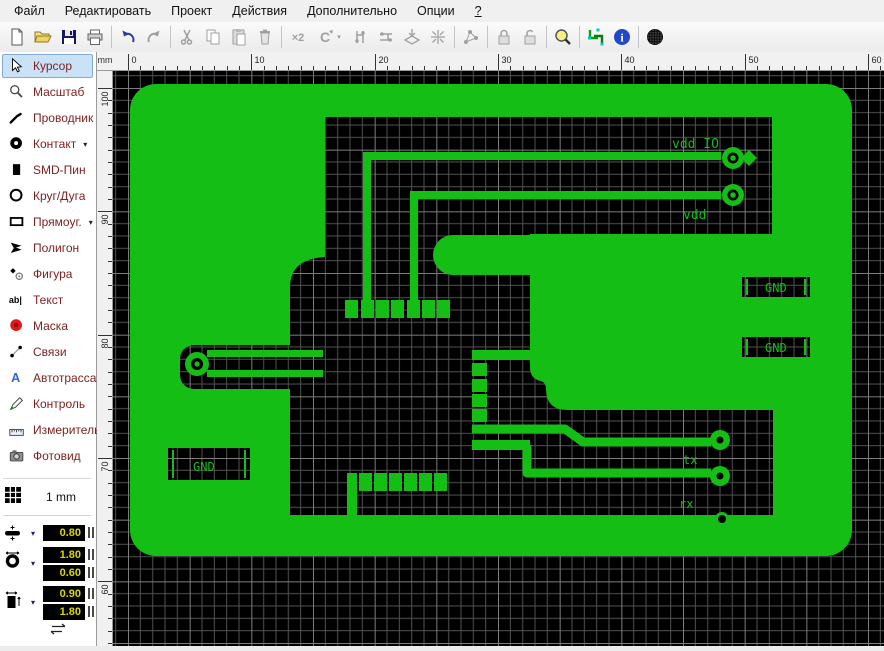 This screenshot has height=651, width=884. I want to click on pad-size-dropdown: ▾, so click(33, 563).